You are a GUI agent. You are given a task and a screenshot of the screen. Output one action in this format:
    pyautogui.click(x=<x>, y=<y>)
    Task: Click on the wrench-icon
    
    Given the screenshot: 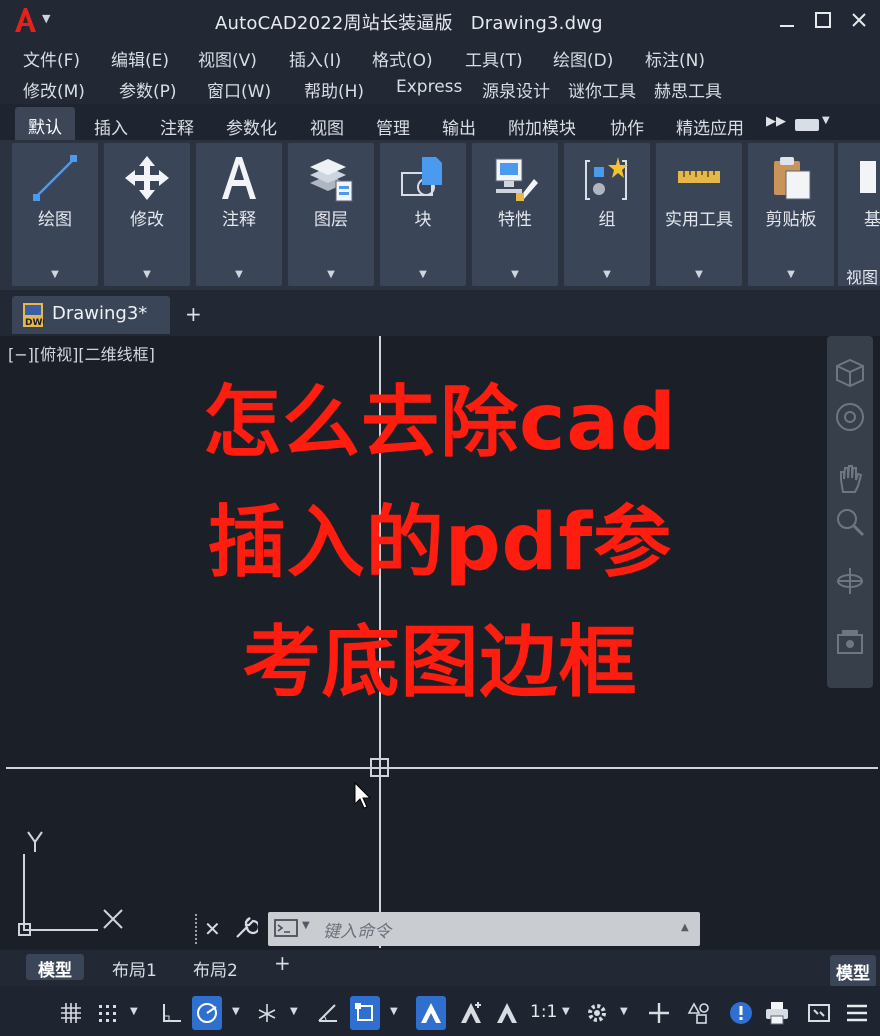 What is the action you would take?
    pyautogui.click(x=246, y=928)
    